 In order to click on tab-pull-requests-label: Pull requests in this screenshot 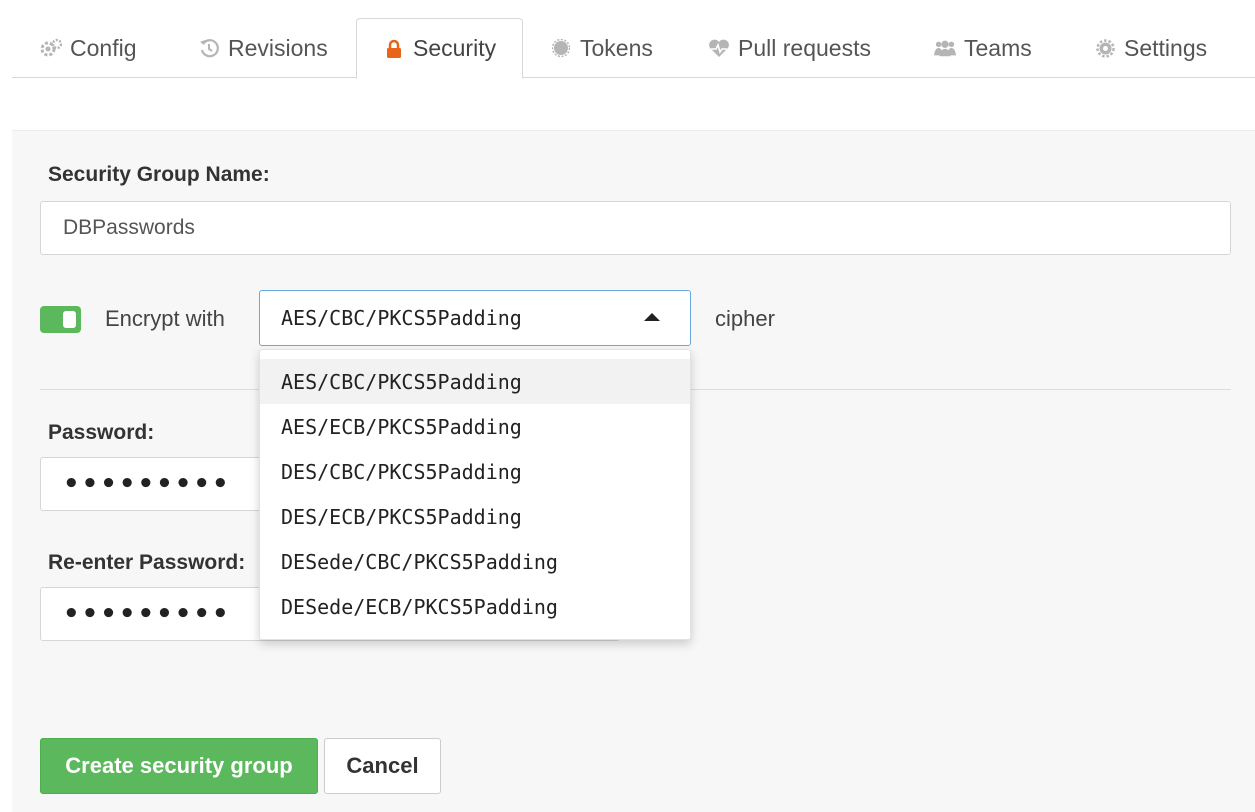, I will do `click(804, 47)`.